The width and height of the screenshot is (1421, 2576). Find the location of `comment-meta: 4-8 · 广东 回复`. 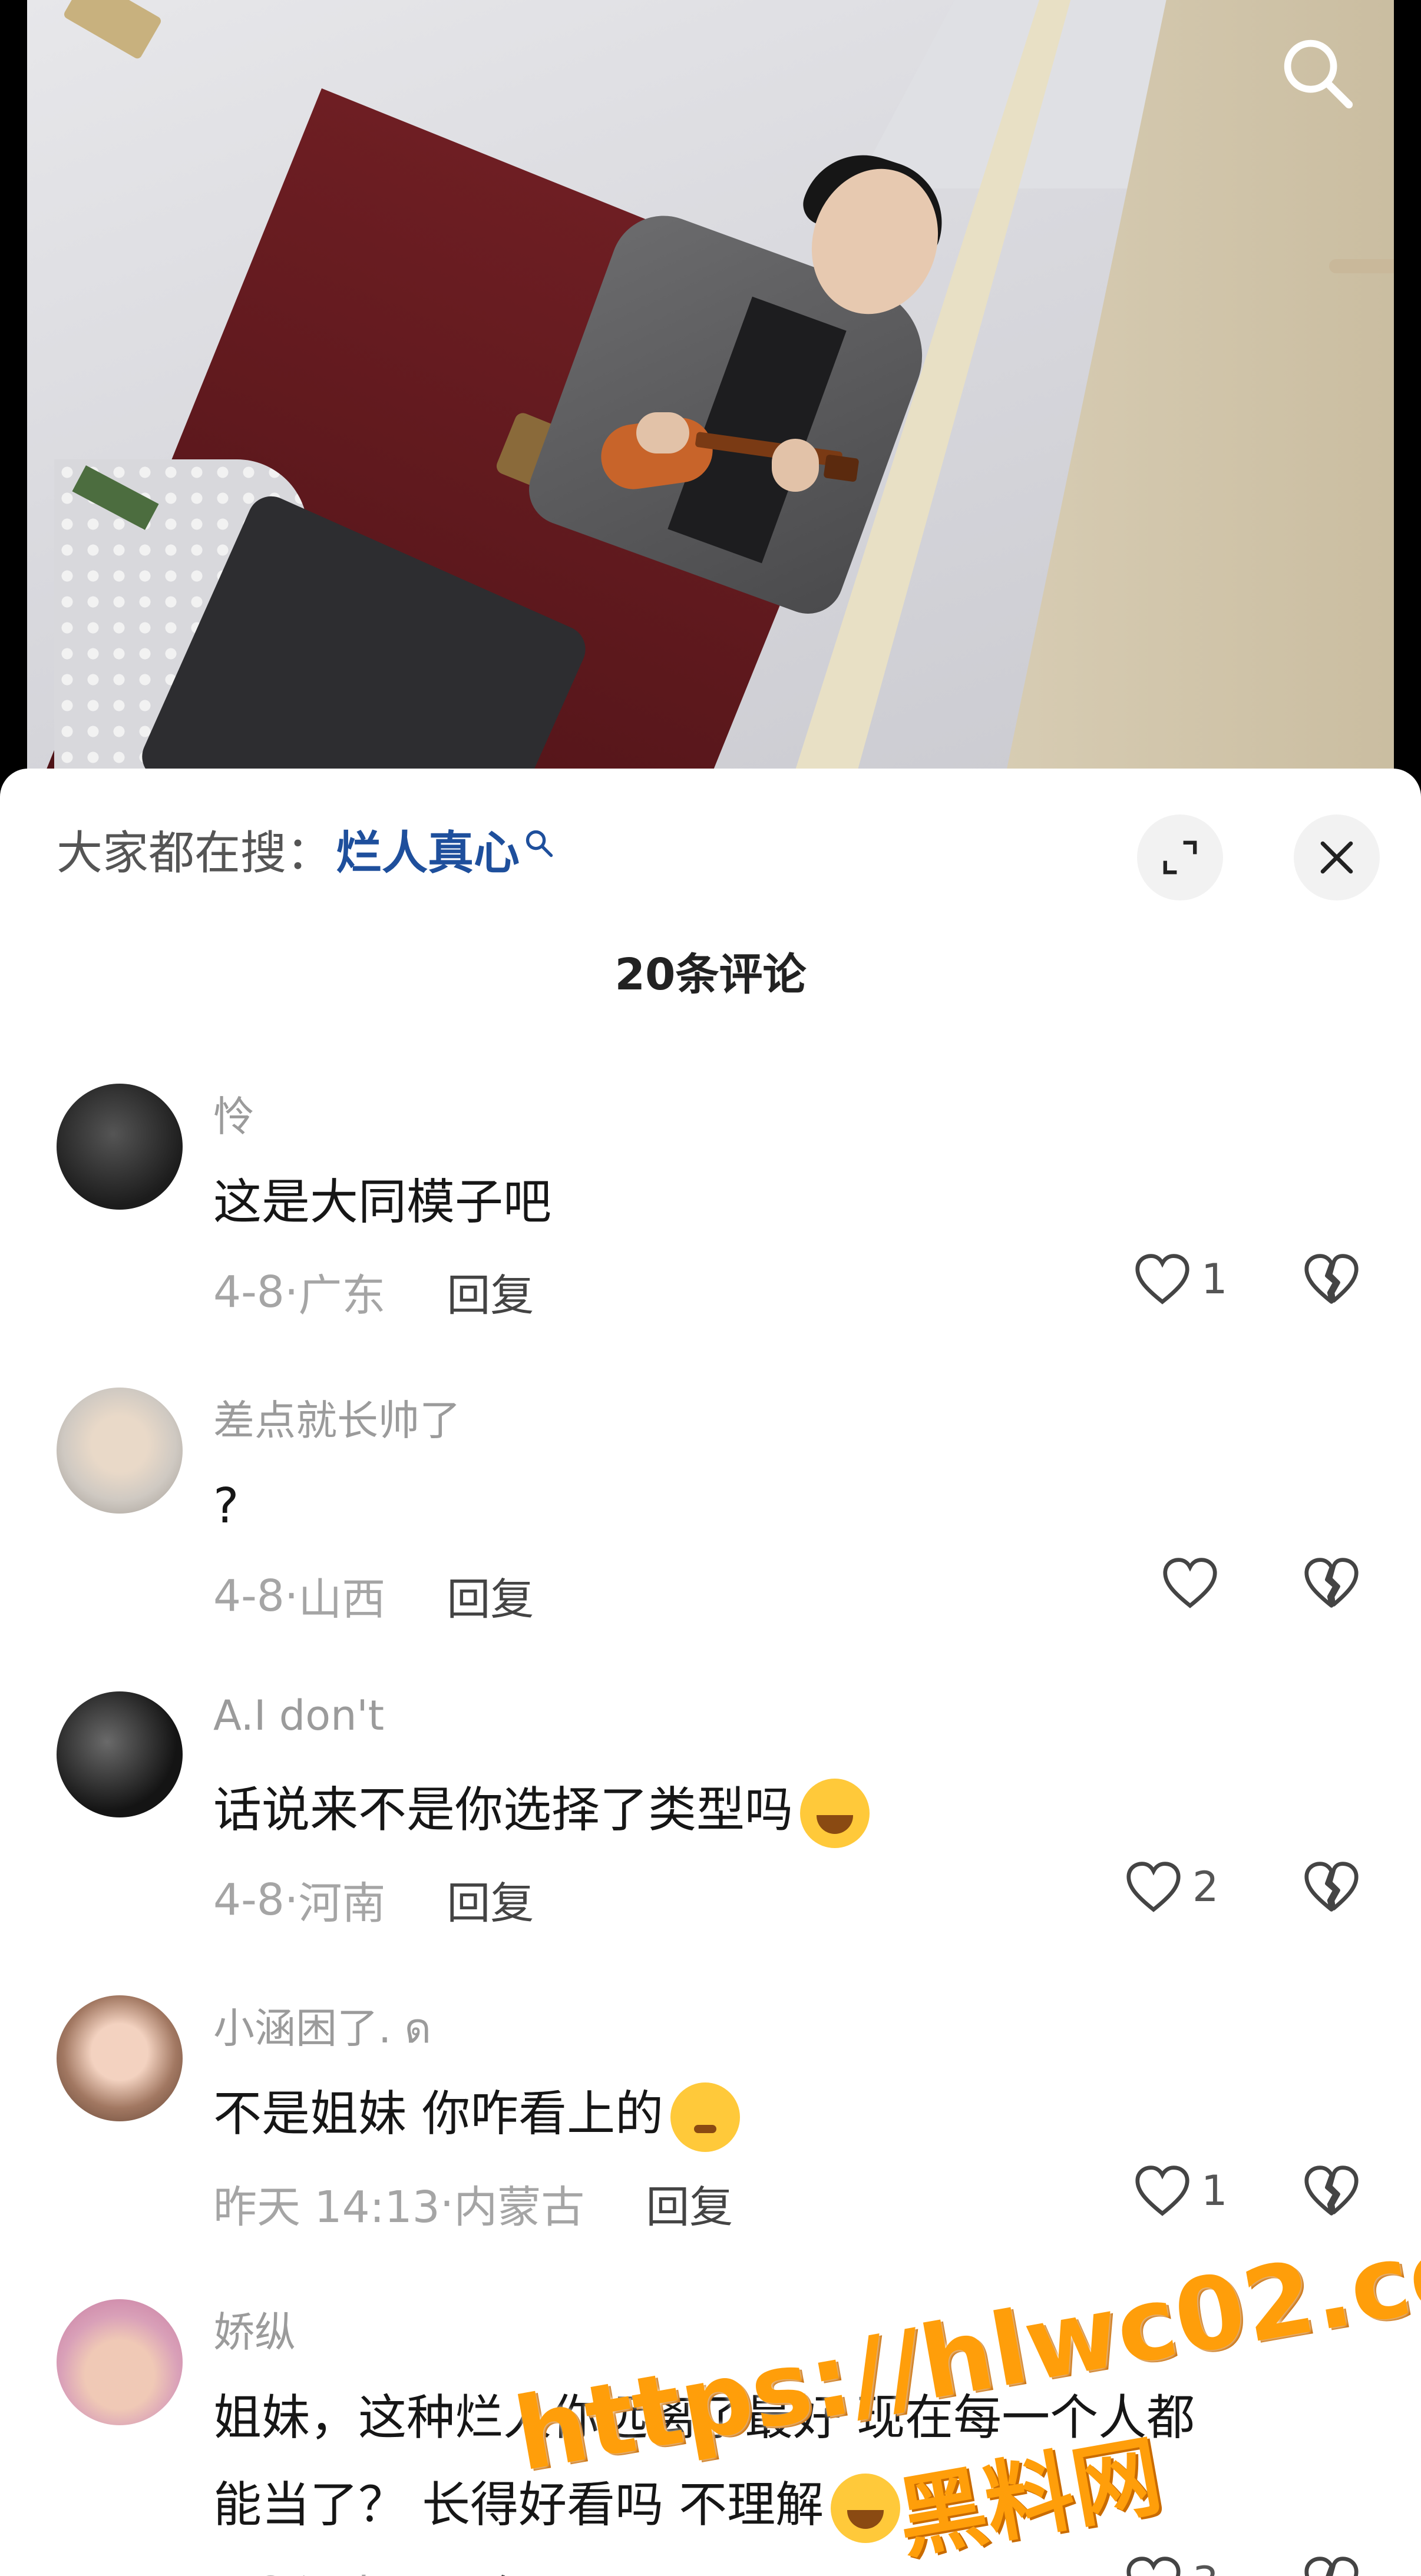

comment-meta: 4-8 · 广东 回复 is located at coordinates (373, 1291).